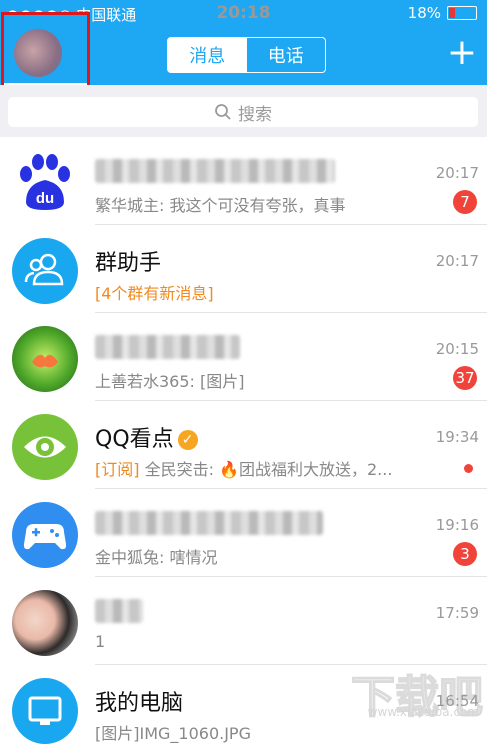 This screenshot has height=753, width=487. Describe the element at coordinates (243, 445) in the screenshot. I see `list-item: QQ看点 ✓ [订阅] 全民突击: 🔥团战福利大放送，2... 19:34` at that location.